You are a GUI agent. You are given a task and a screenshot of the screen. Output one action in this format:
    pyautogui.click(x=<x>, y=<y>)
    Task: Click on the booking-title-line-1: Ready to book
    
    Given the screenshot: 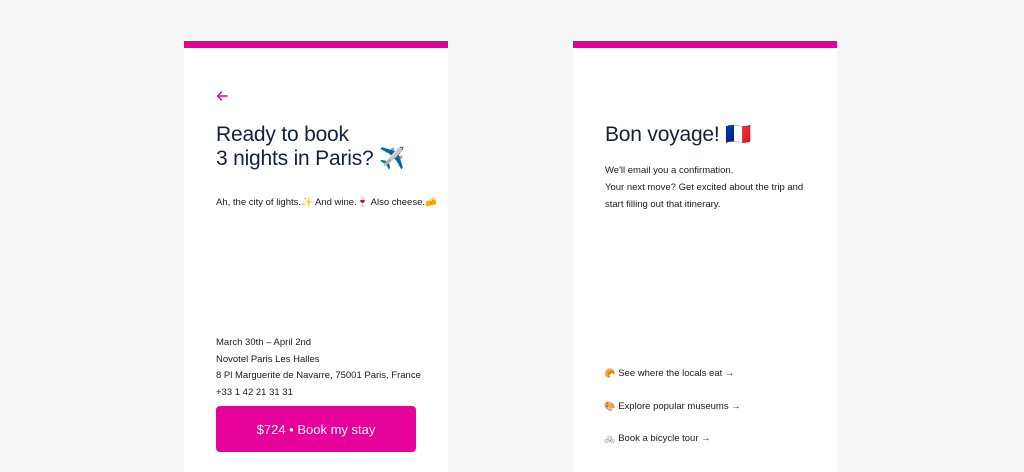 What is the action you would take?
    pyautogui.click(x=282, y=134)
    